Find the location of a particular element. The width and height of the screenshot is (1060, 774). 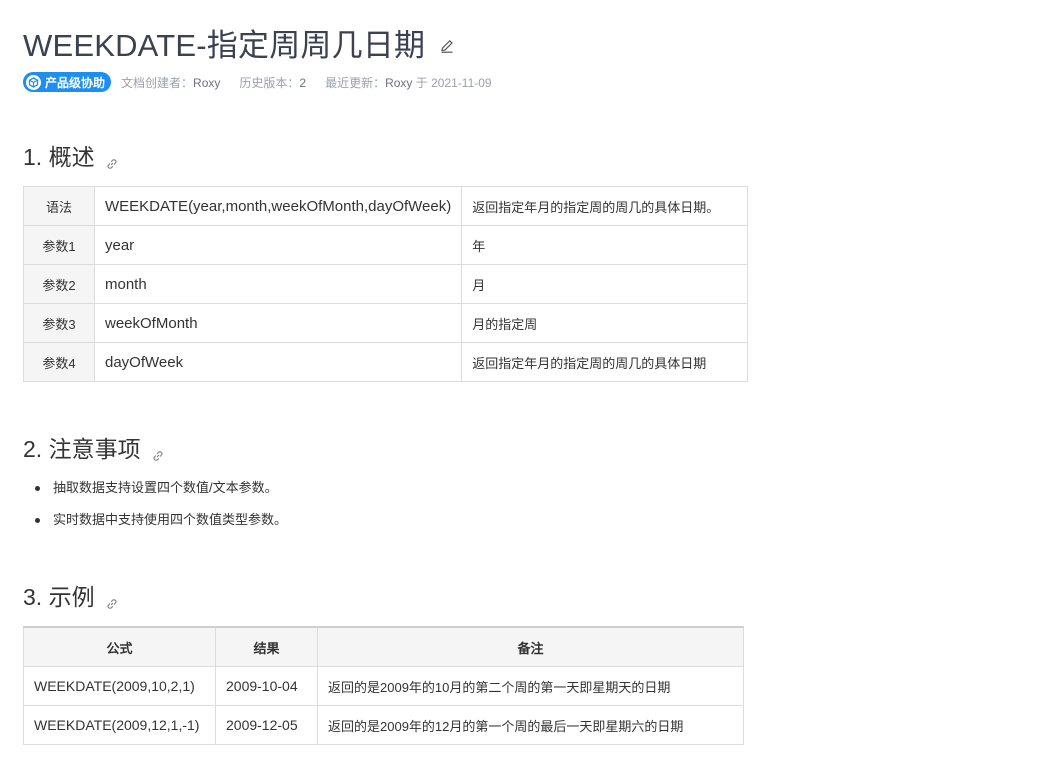

version-label: 历史版本： is located at coordinates (269, 82).